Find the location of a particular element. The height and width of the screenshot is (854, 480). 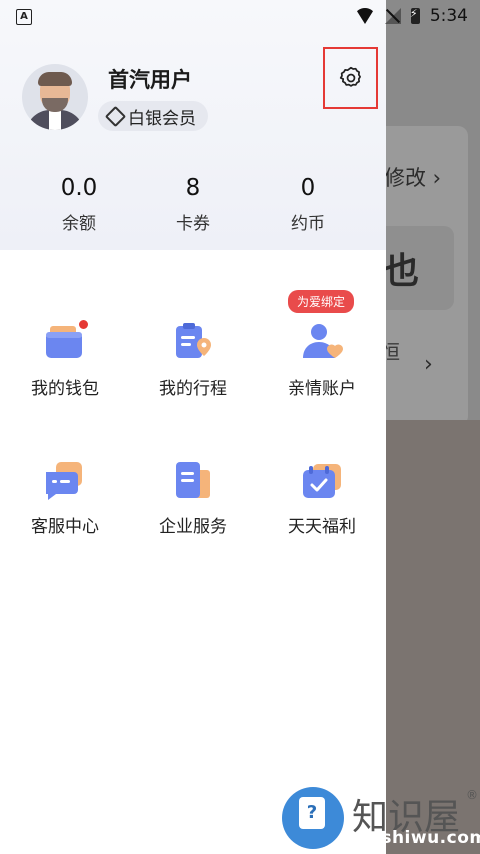

bind-for-love-tag: 为爱绑定 is located at coordinates (321, 301).